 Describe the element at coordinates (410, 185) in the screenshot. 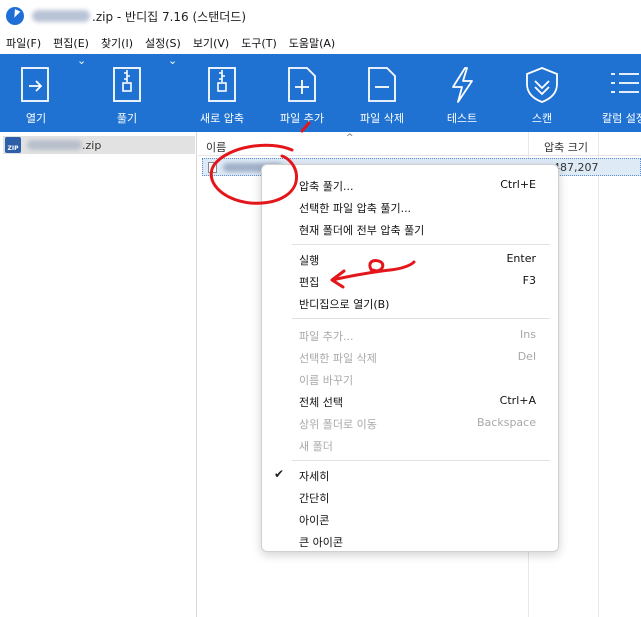

I see `menu-item-extract: 압축 풀기... Ctrl+E` at that location.